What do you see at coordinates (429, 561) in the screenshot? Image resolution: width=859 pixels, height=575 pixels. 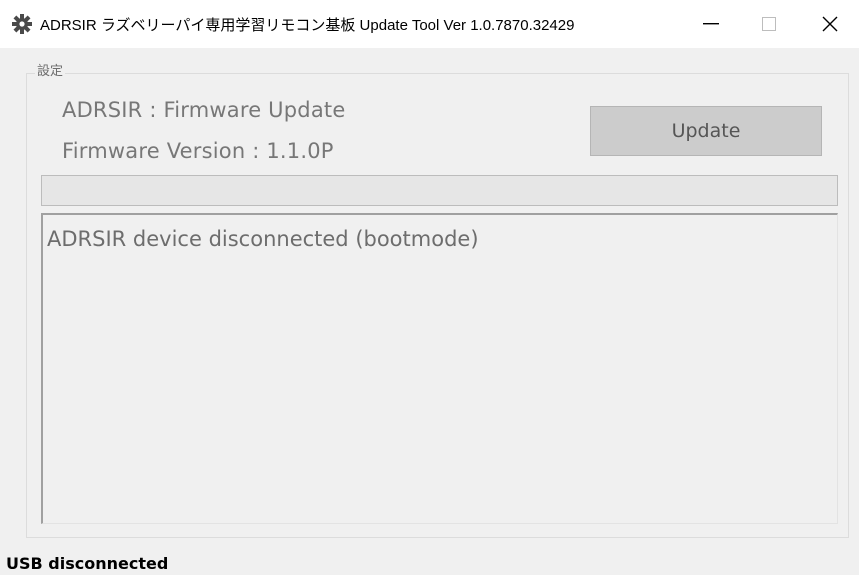 I see `status-bar: USB disconnected` at bounding box center [429, 561].